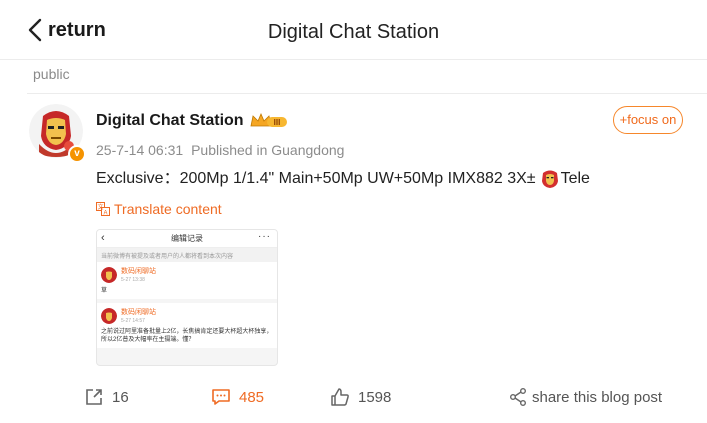 The image size is (707, 423). Describe the element at coordinates (237, 397) in the screenshot. I see `comment-button: 485` at that location.